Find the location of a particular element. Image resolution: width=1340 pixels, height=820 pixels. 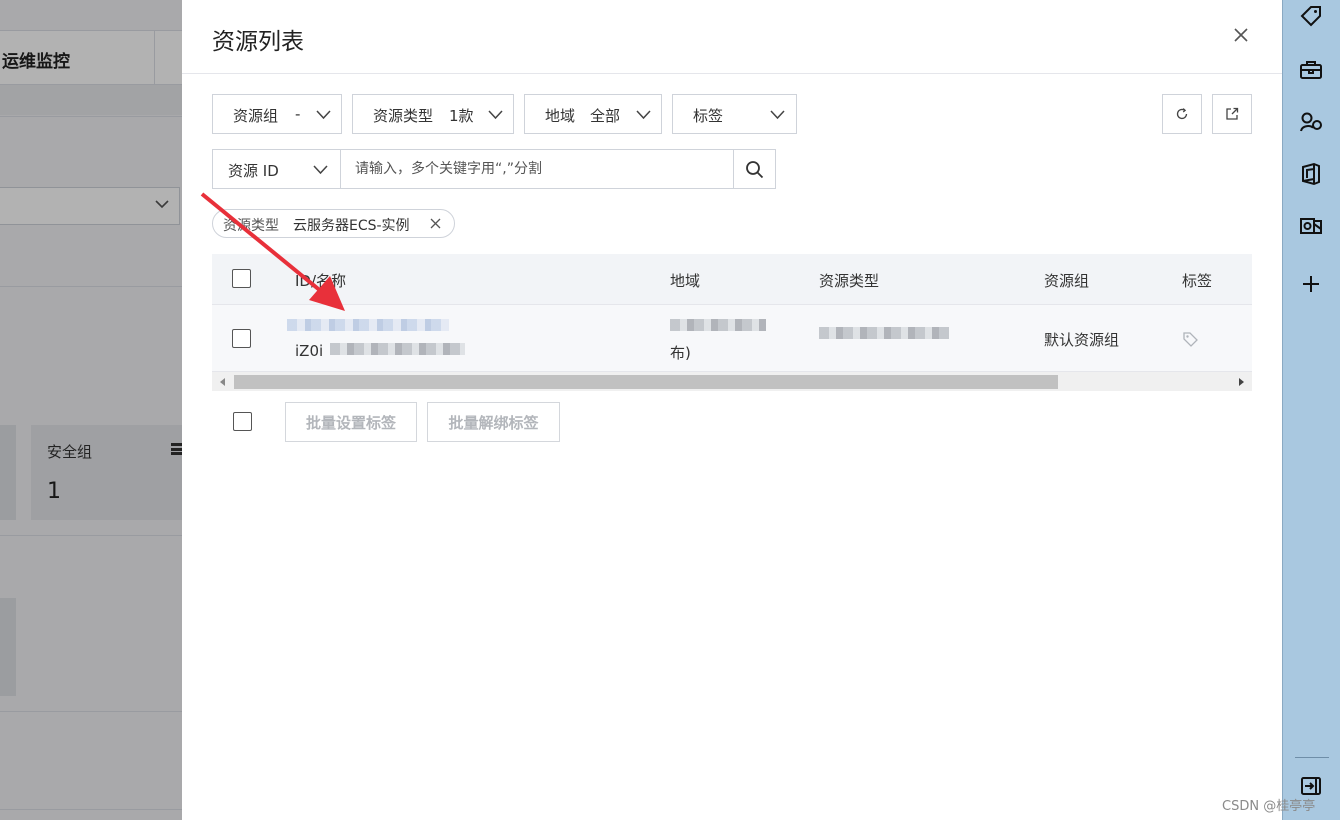

toolbox-icon is located at coordinates (1311, 70).